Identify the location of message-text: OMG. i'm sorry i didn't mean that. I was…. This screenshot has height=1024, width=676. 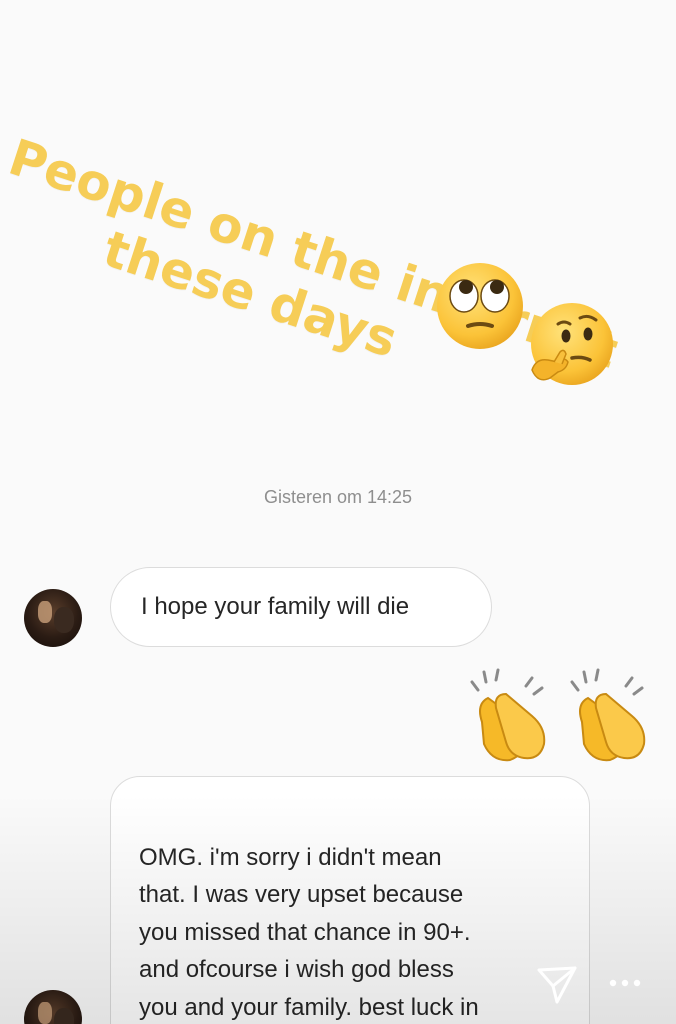
(309, 932).